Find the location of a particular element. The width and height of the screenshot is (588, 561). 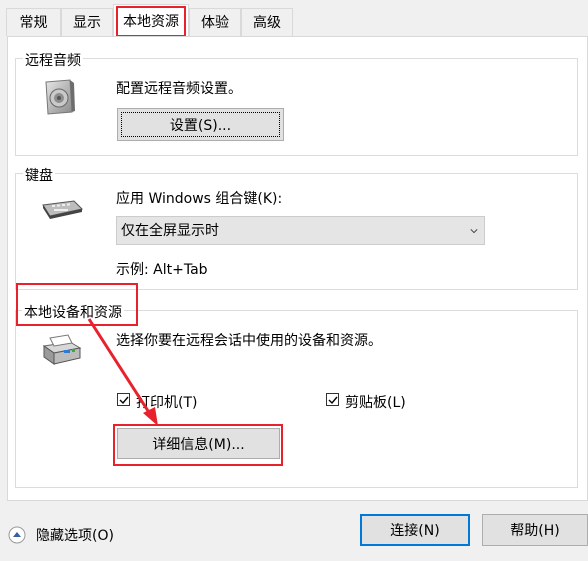

keyboard-apply-label: 应用 Windows 组合键(K): is located at coordinates (199, 199).